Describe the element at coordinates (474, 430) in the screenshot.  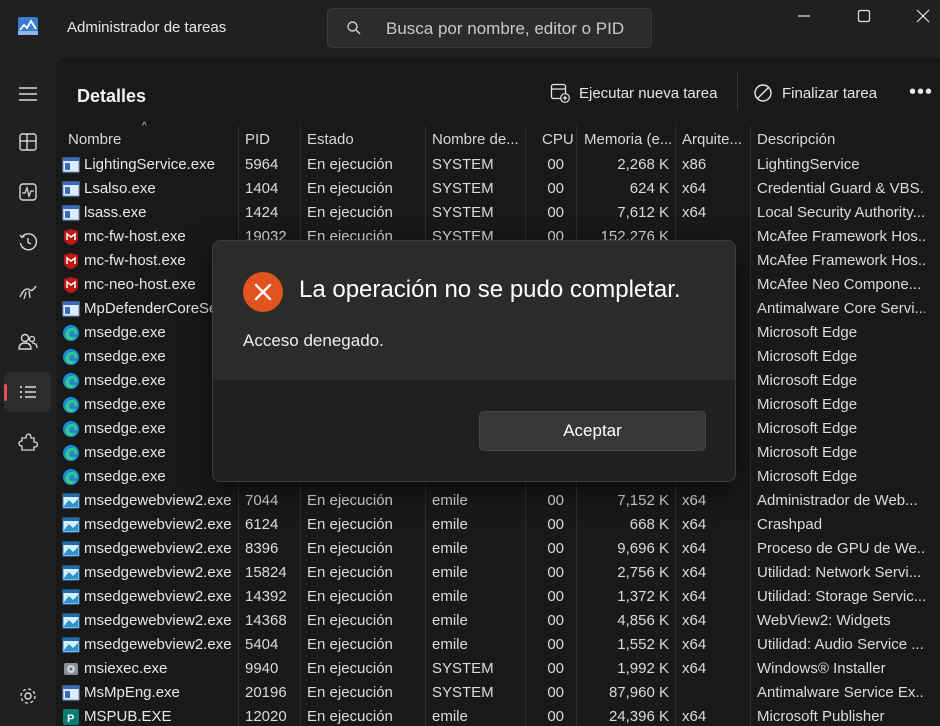
I see `dialog-footer: Aceptar` at that location.